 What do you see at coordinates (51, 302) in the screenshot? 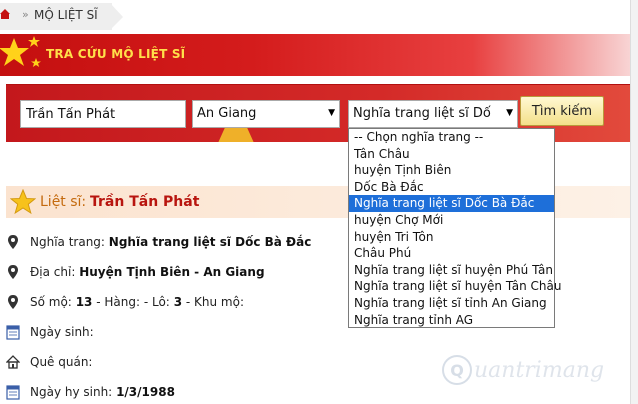
I see `detail-label: Số mộ:` at bounding box center [51, 302].